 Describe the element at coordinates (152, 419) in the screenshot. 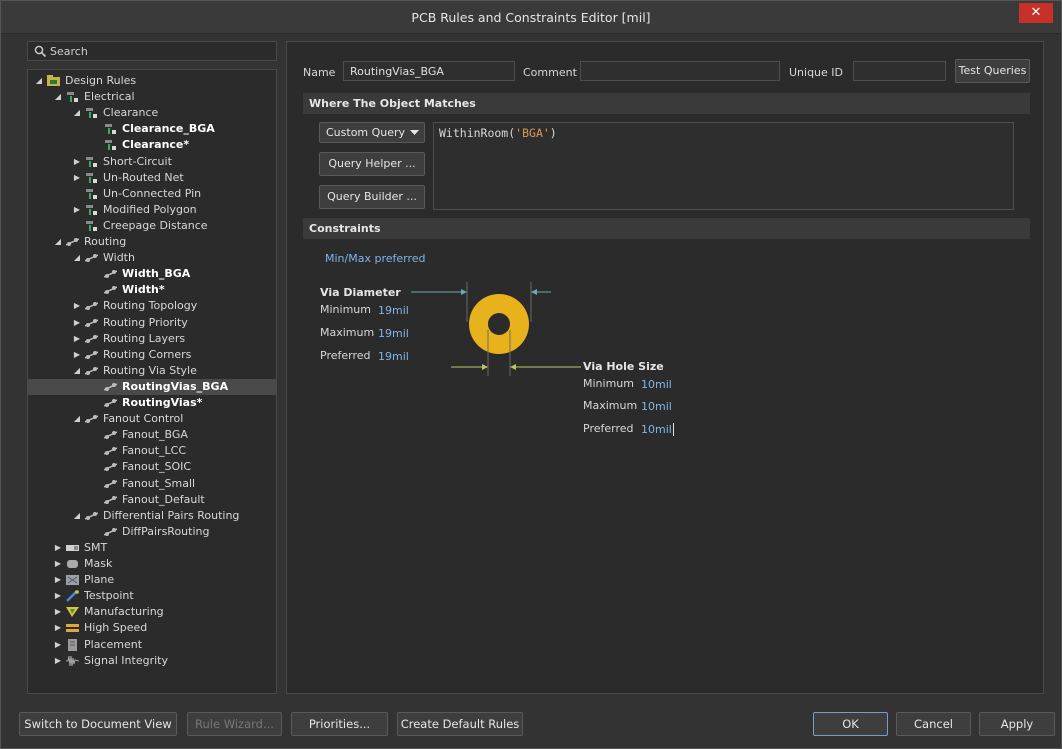

I see `tree-item: ◢ Fanout Control` at that location.